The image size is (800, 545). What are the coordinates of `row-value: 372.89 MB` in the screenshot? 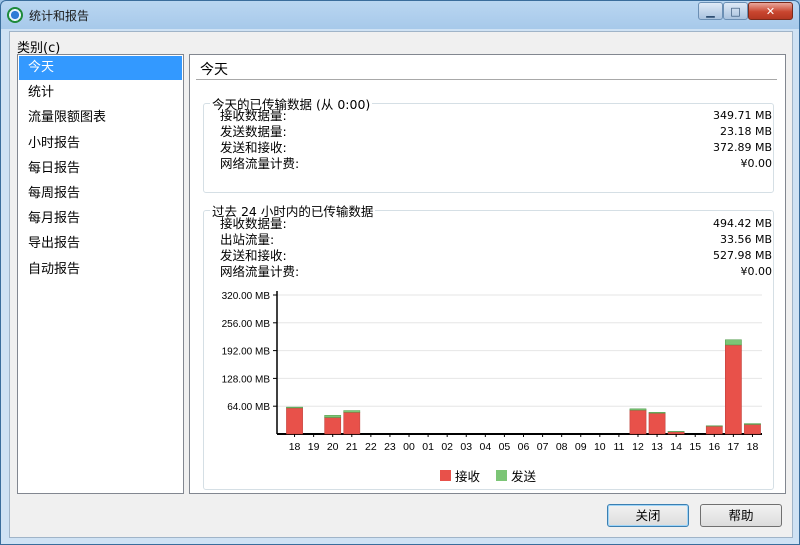 It's located at (742, 147).